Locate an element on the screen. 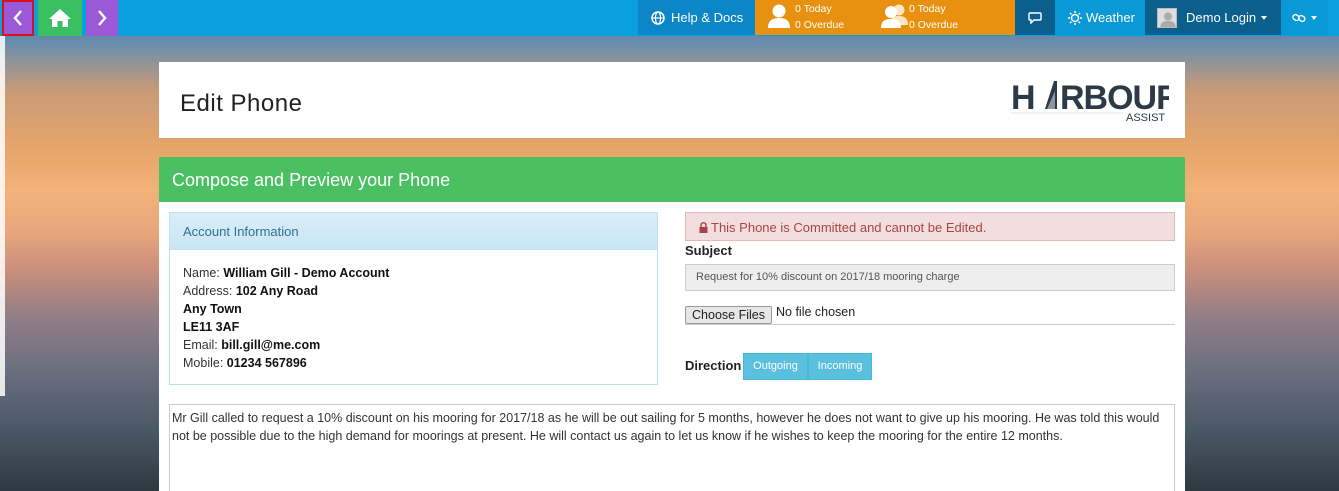 The width and height of the screenshot is (1339, 491). subject-label: Subject is located at coordinates (708, 250).